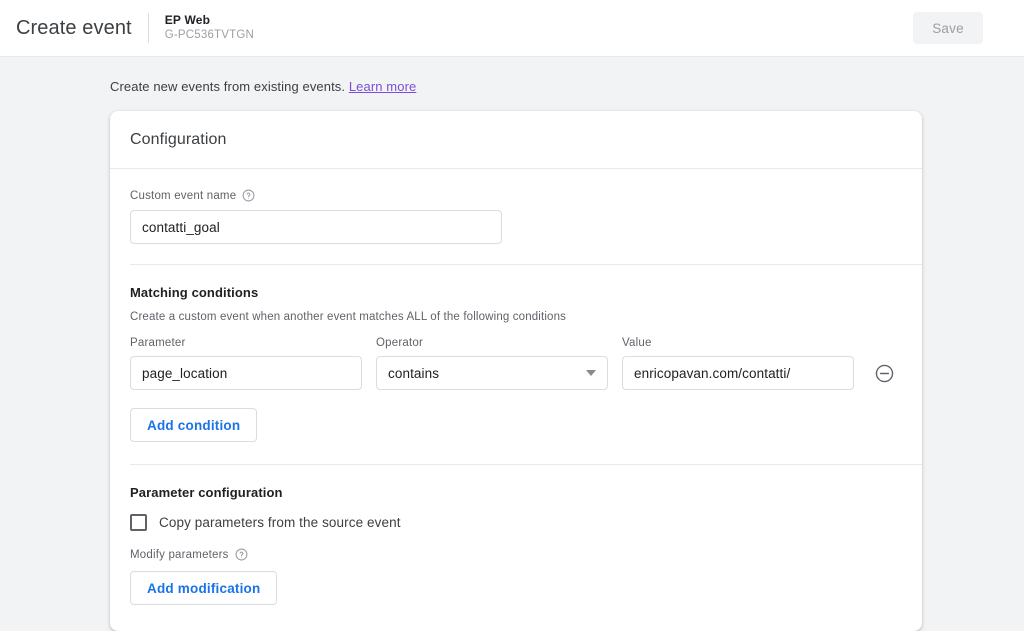 Image resolution: width=1024 pixels, height=631 pixels. What do you see at coordinates (414, 373) in the screenshot?
I see `condition-operator-value: contains` at bounding box center [414, 373].